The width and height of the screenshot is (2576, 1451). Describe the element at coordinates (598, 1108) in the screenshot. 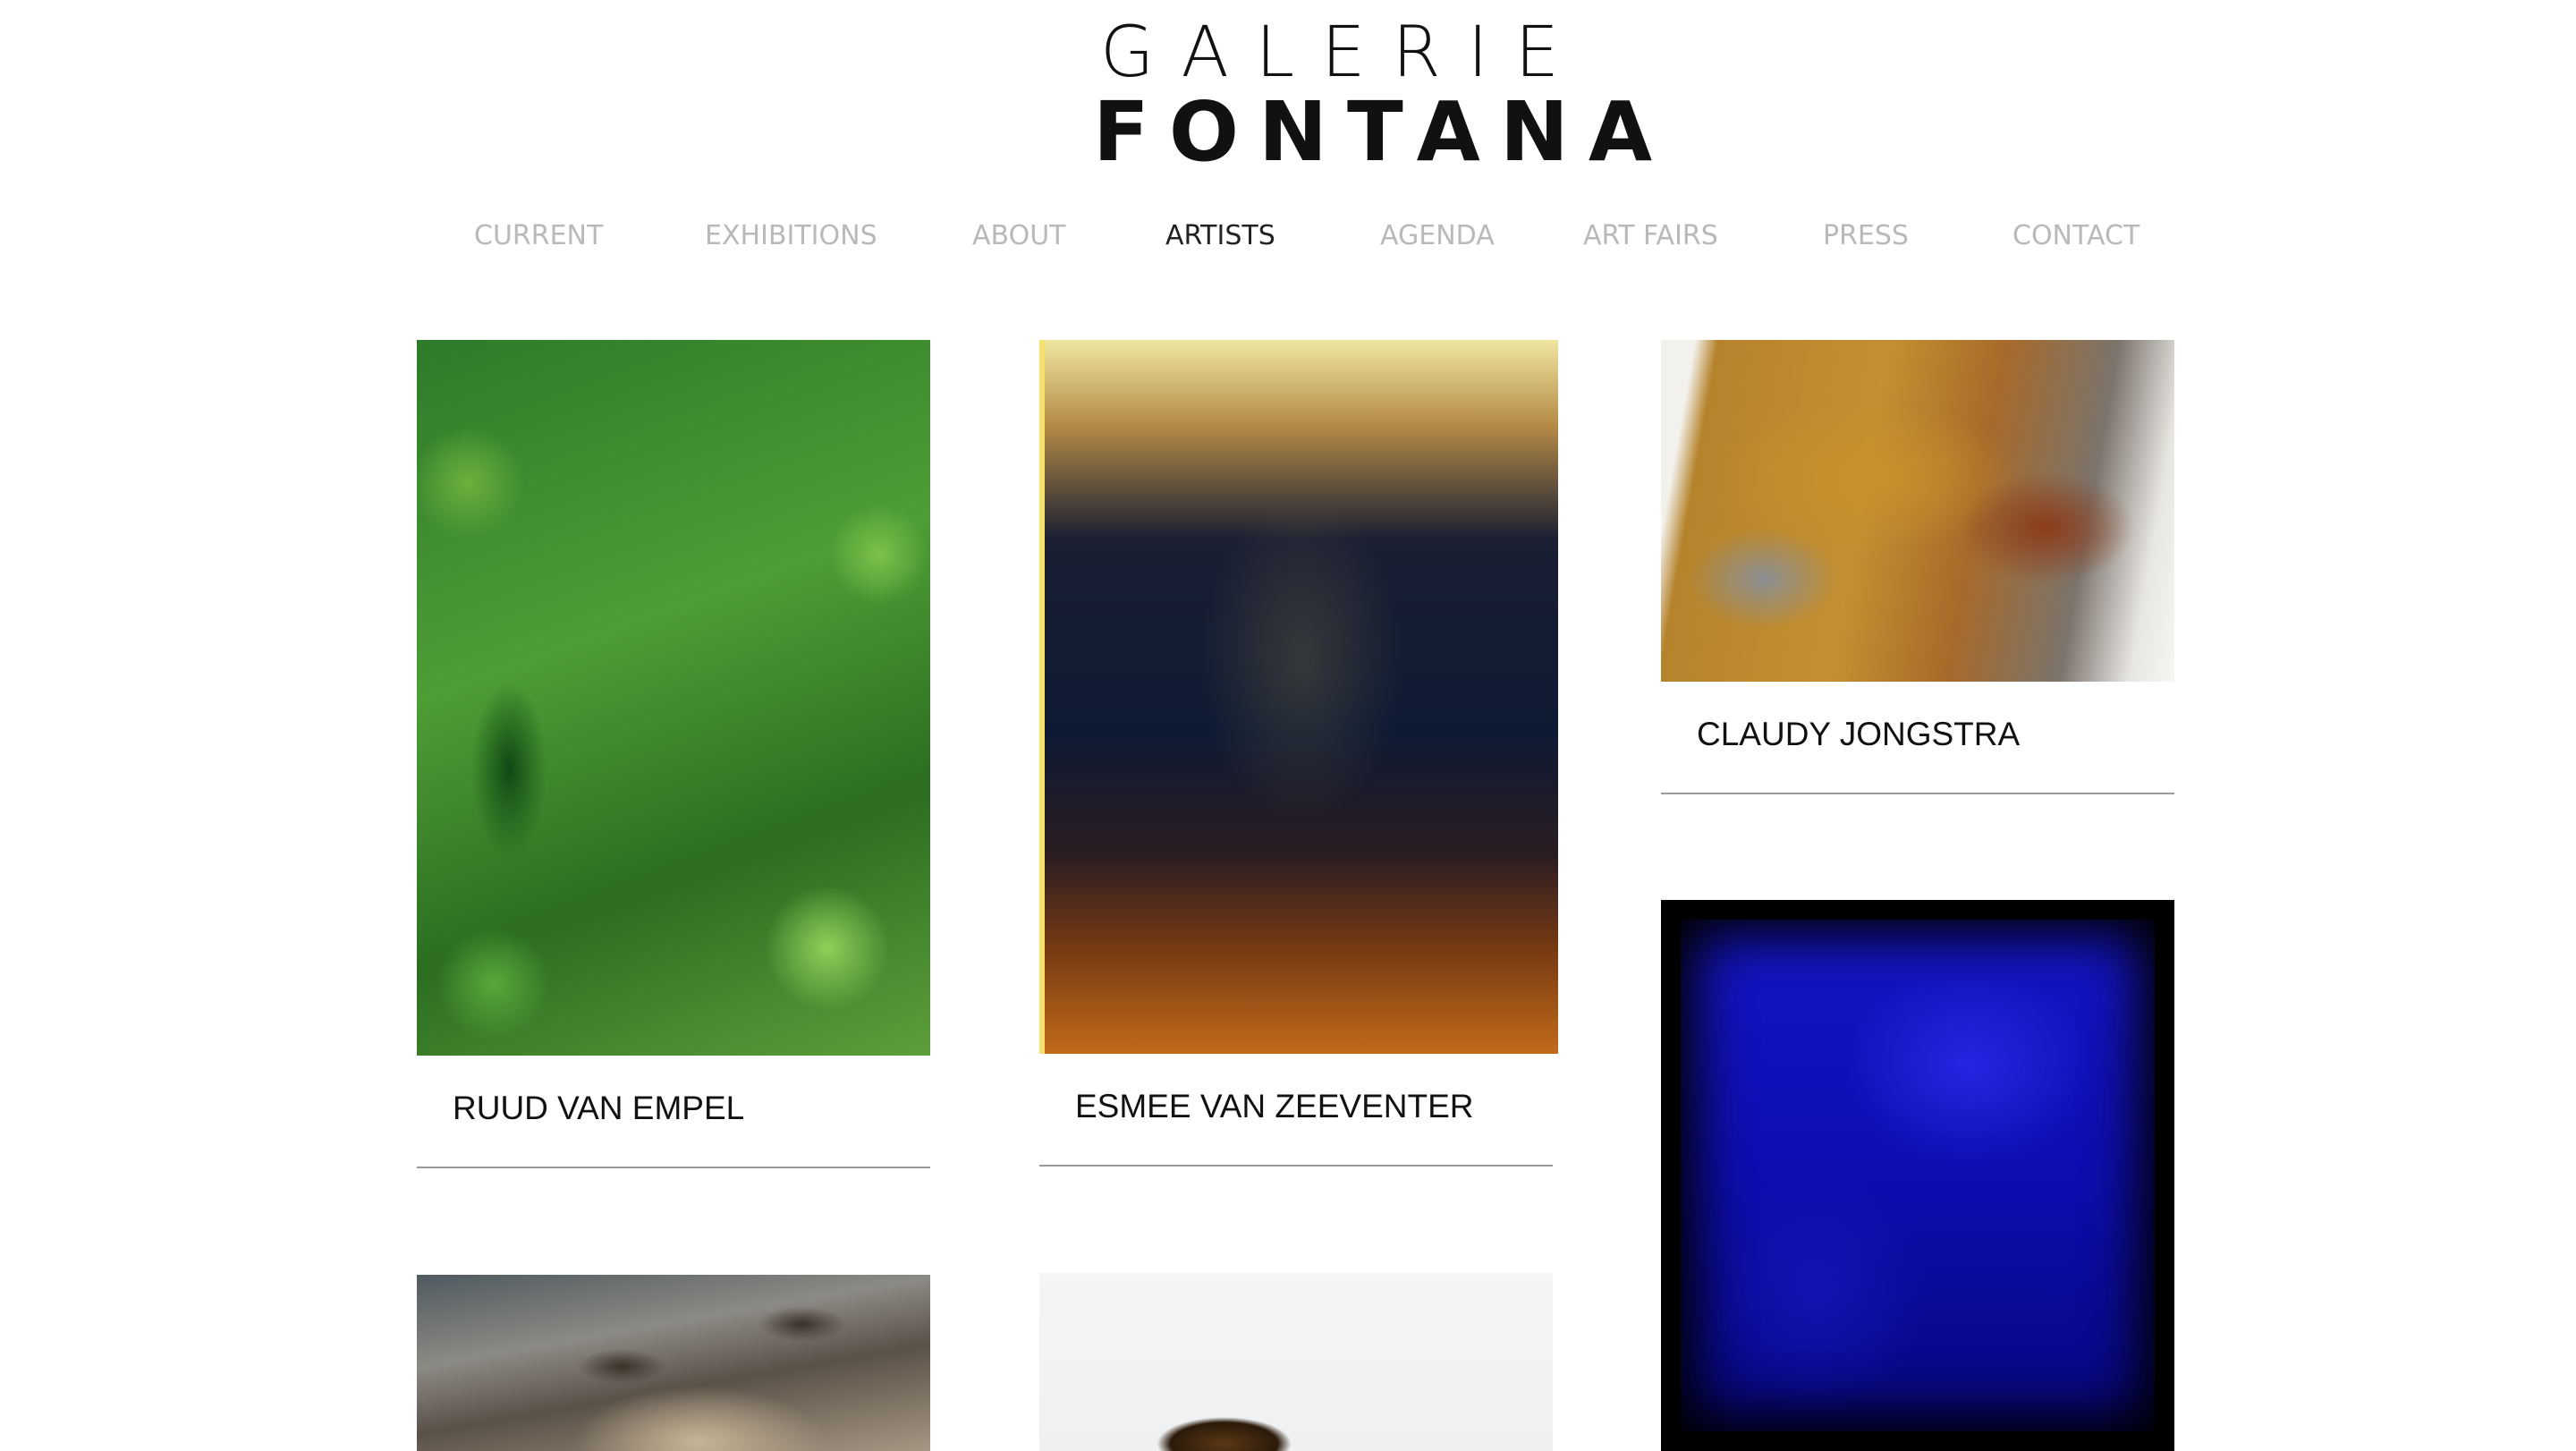

I see `artist-name: RUUD VAN EMPEL` at that location.